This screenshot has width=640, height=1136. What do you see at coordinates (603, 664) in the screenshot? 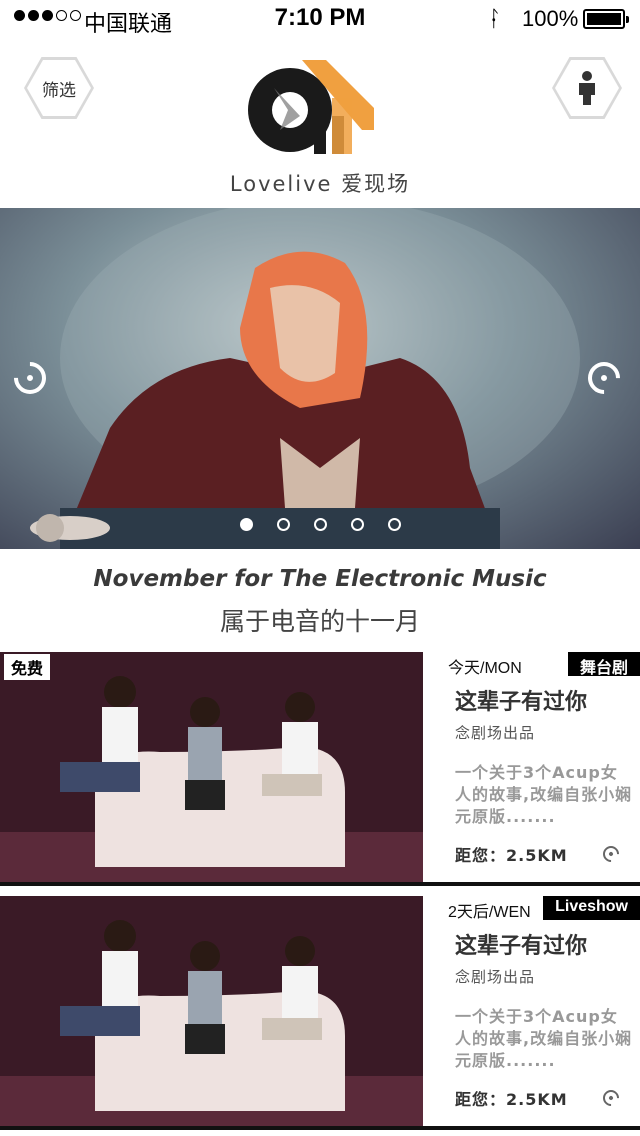
I see `event-category-badge: 舞台剧` at bounding box center [603, 664].